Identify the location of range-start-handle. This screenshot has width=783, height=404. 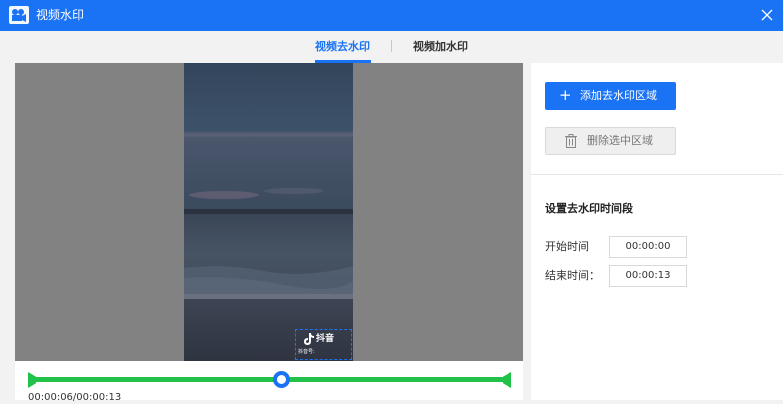
(32, 380).